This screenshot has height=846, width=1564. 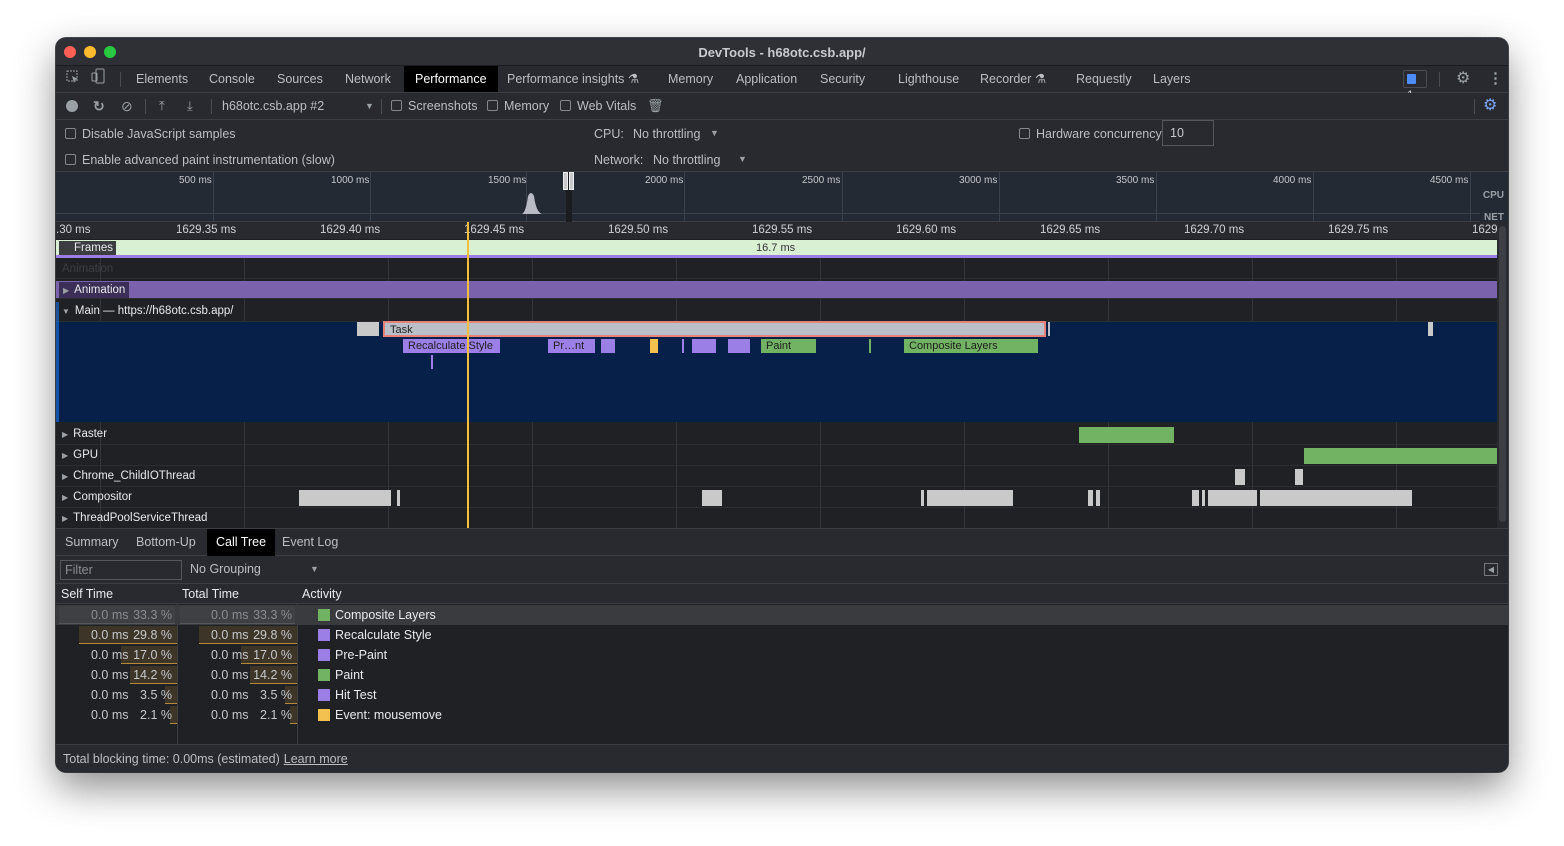 I want to click on toggle-sidebar-icon: ◀, so click(x=1491, y=569).